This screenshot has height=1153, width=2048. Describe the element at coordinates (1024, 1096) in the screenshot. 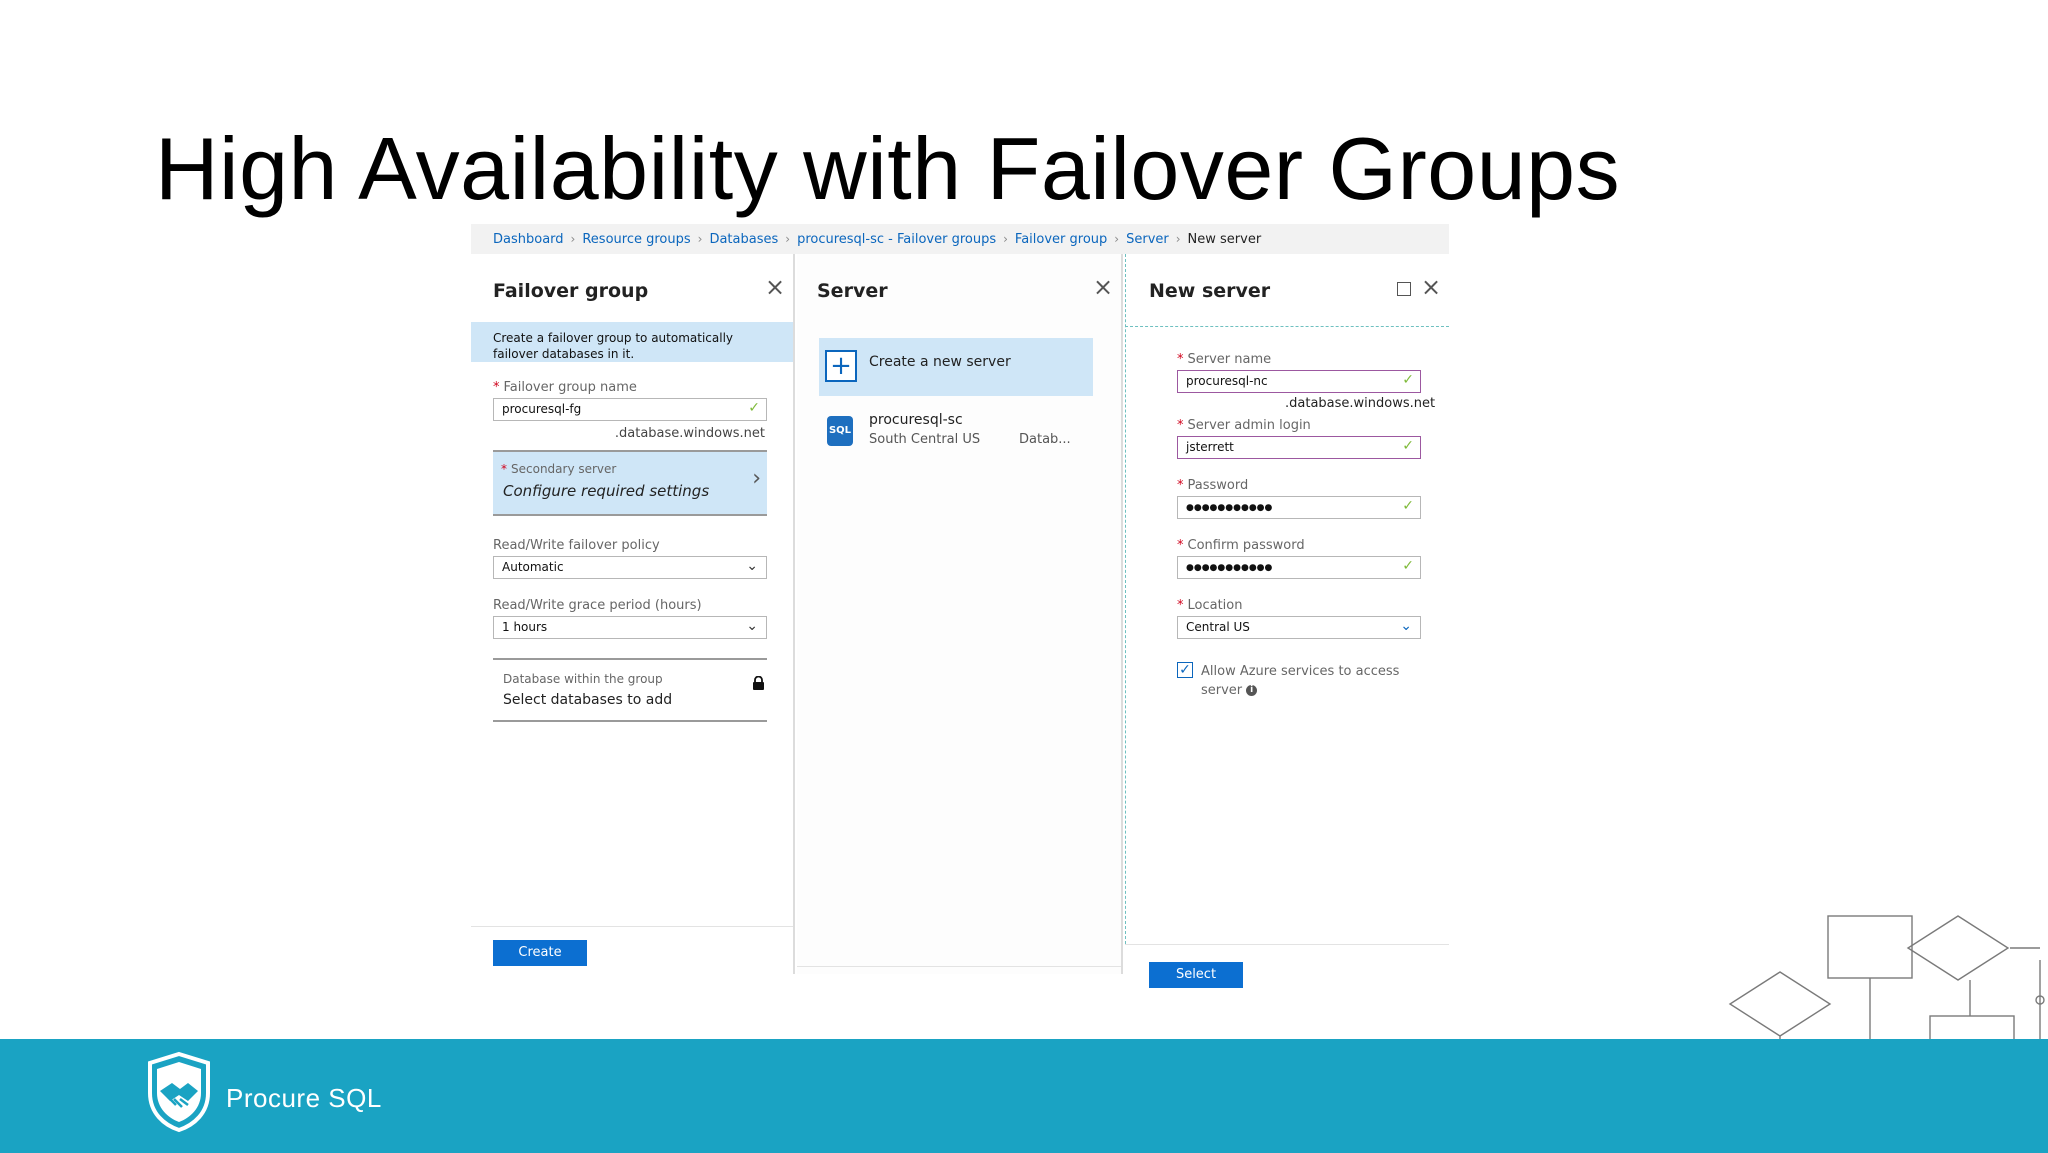

I see `footer-band: Procure SQL` at that location.